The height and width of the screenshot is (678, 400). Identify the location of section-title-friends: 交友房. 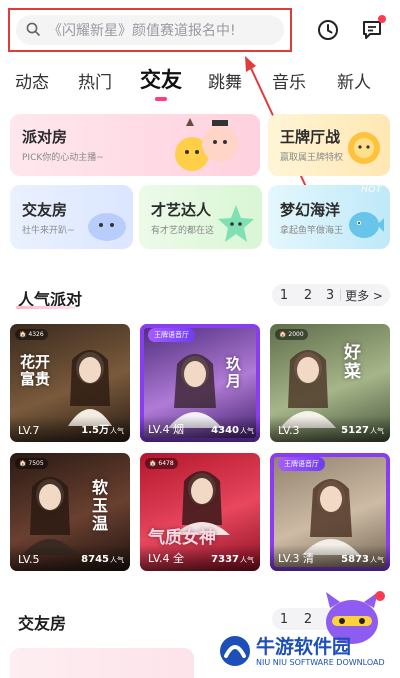
(42, 623).